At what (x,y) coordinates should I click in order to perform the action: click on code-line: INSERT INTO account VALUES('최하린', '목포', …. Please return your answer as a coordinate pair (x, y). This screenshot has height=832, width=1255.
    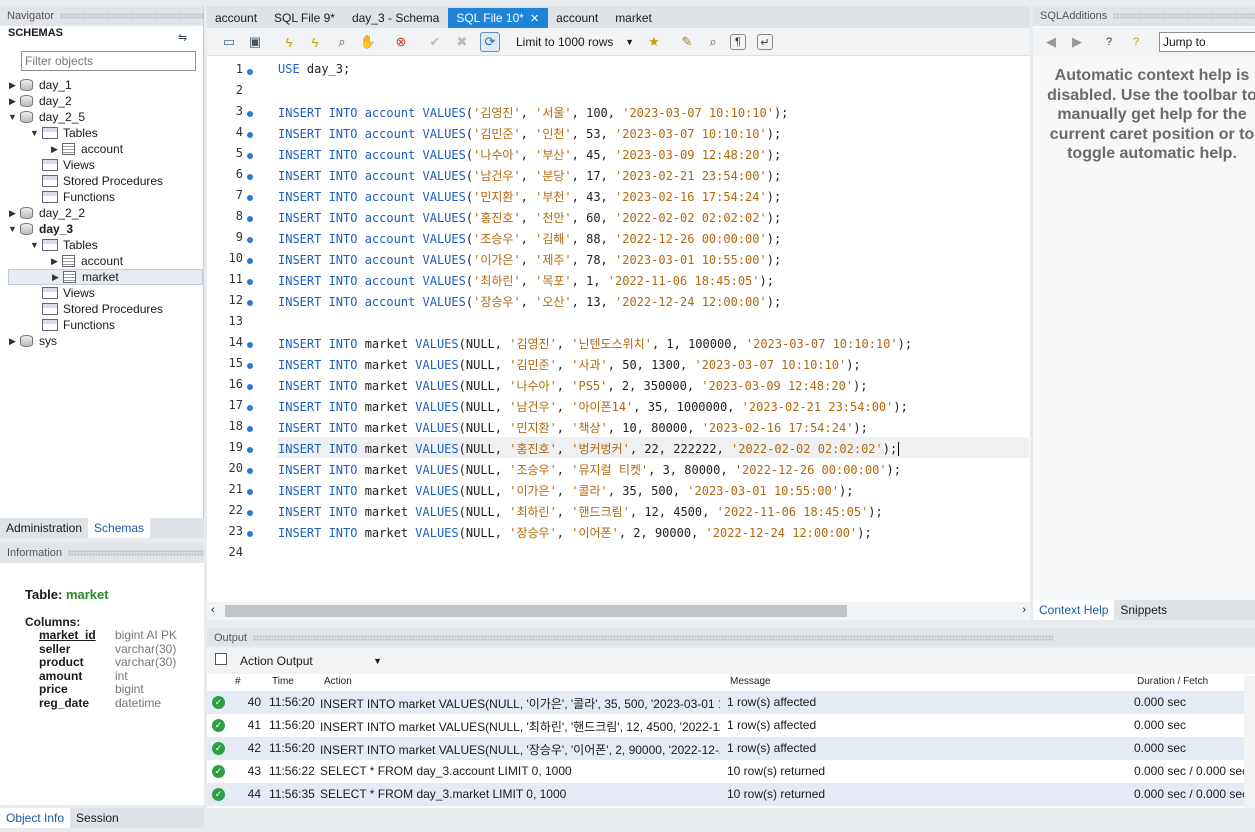
    Looking at the image, I should click on (526, 280).